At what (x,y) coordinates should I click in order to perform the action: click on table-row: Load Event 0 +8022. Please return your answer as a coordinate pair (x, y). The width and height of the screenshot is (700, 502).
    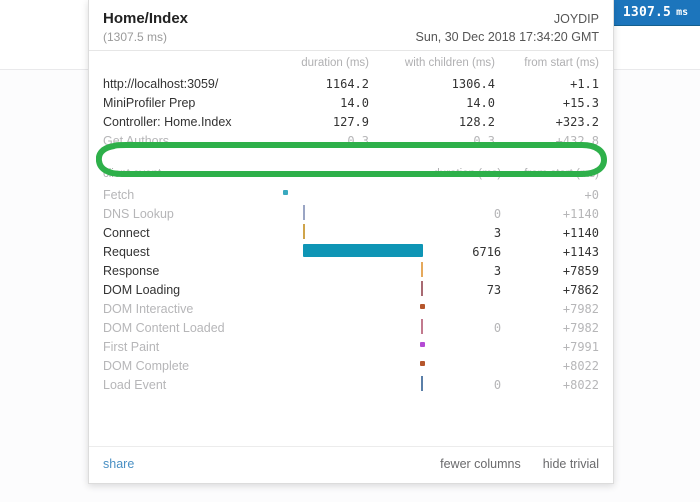
    Looking at the image, I should click on (351, 384).